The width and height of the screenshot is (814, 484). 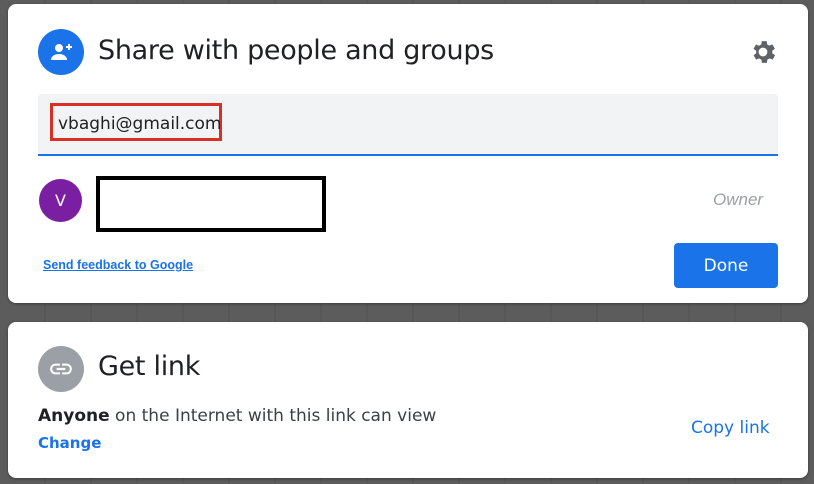 What do you see at coordinates (273, 416) in the screenshot?
I see `access-description-rest: on the Internet with this link can view` at bounding box center [273, 416].